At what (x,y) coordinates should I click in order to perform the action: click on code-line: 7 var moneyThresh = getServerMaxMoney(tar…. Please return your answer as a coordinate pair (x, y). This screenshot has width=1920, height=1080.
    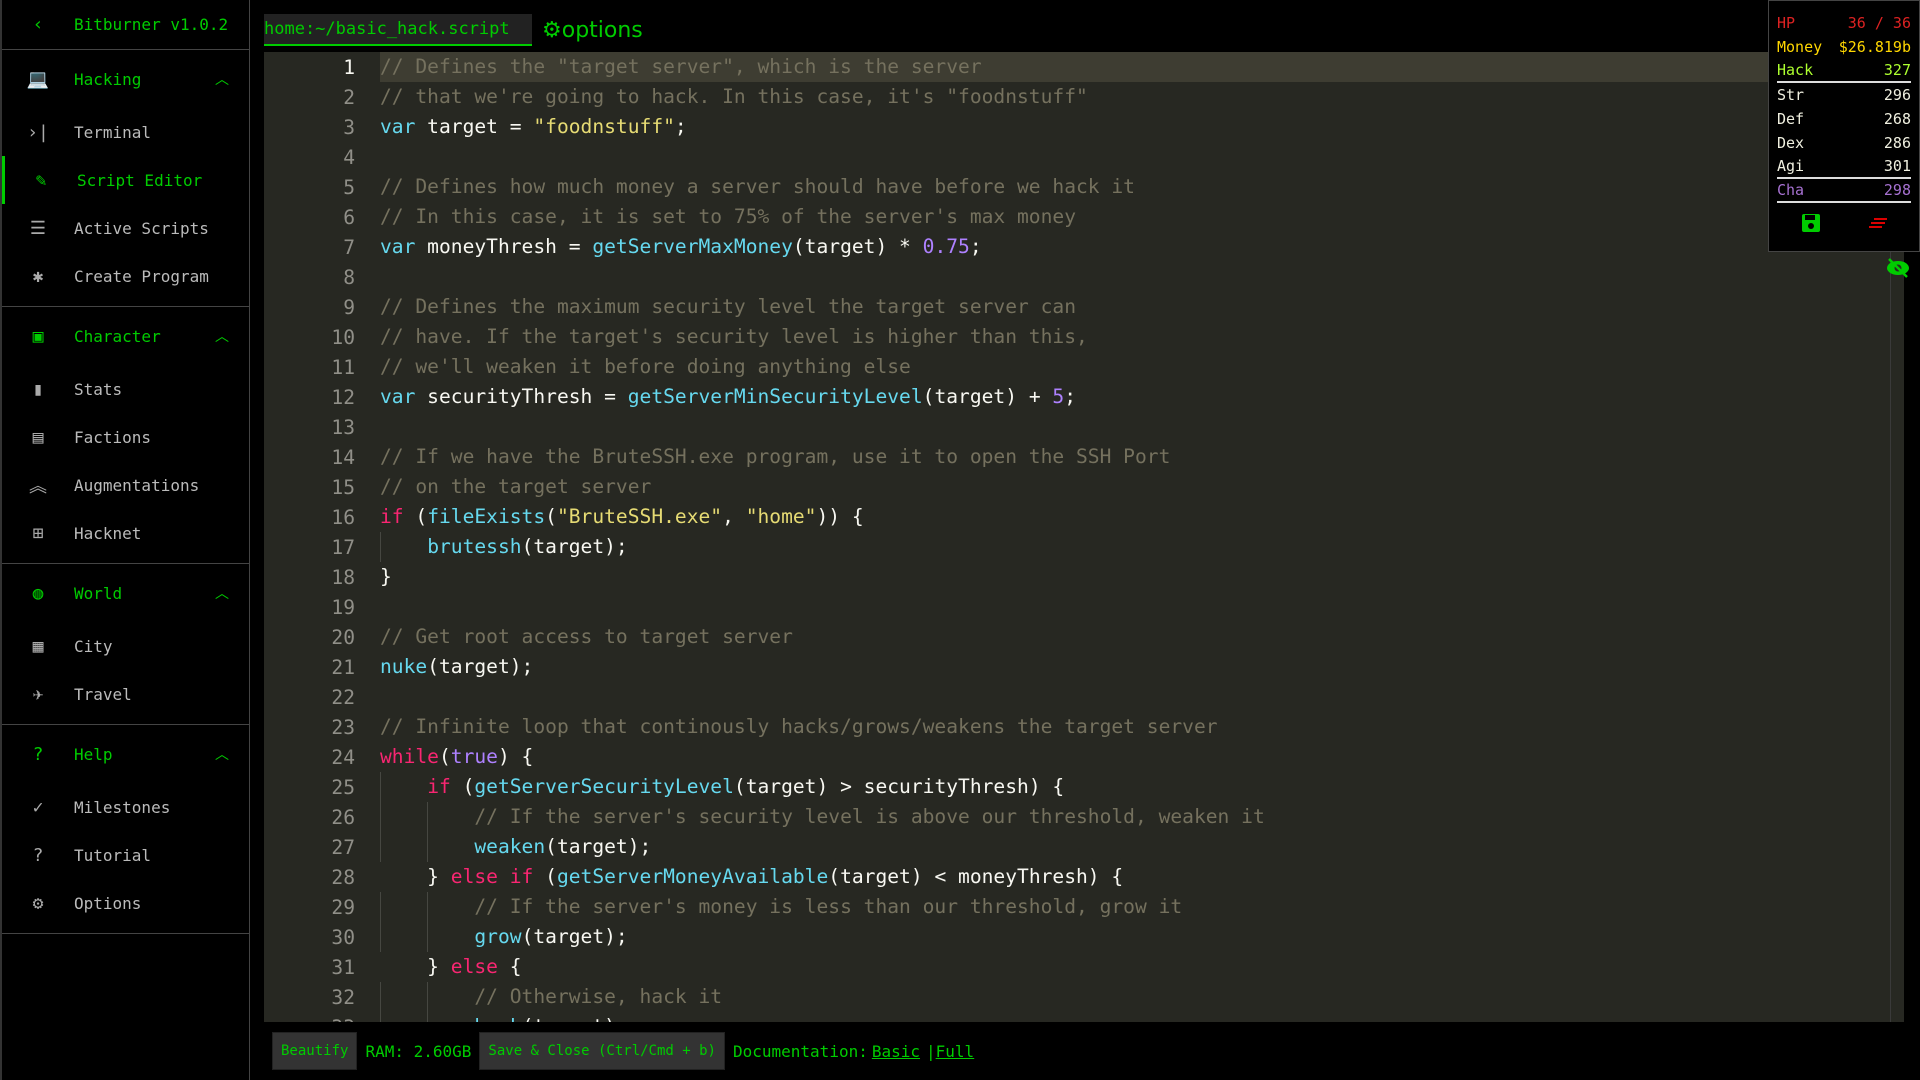
    Looking at the image, I should click on (1077, 247).